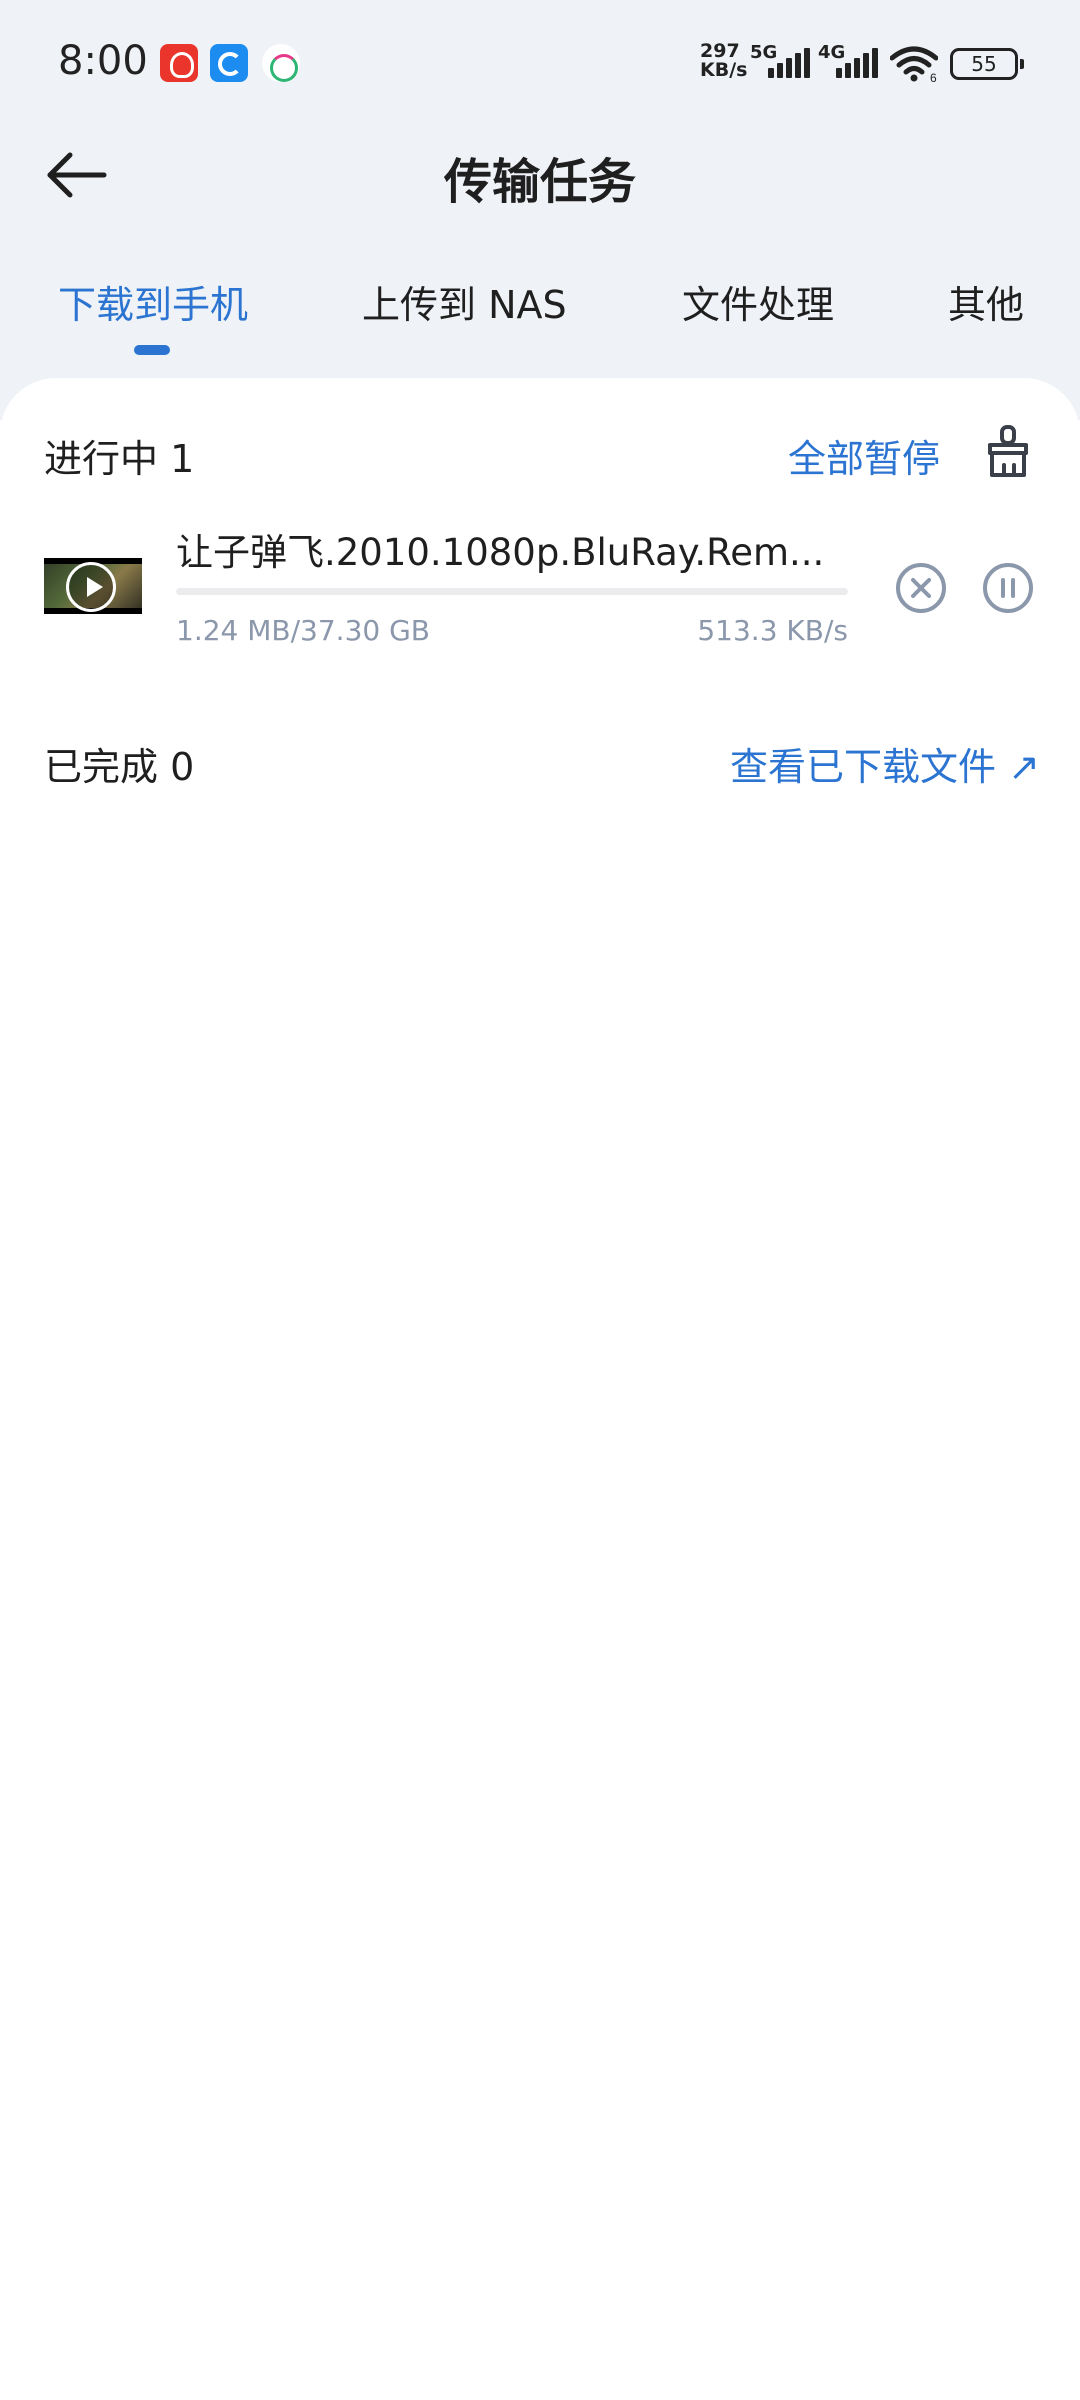 The width and height of the screenshot is (1080, 2400). I want to click on browser-notification-icon, so click(229, 63).